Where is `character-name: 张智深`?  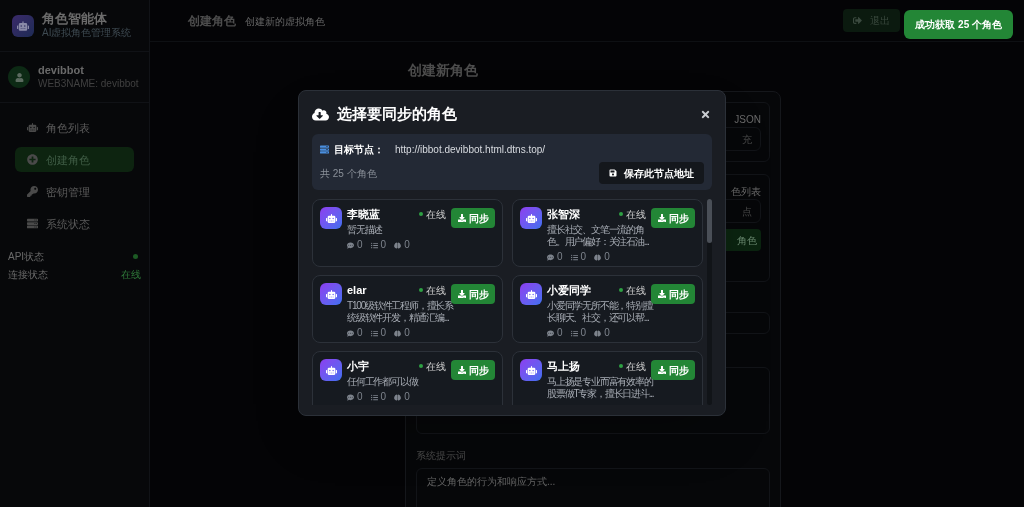 character-name: 张智深 is located at coordinates (563, 214).